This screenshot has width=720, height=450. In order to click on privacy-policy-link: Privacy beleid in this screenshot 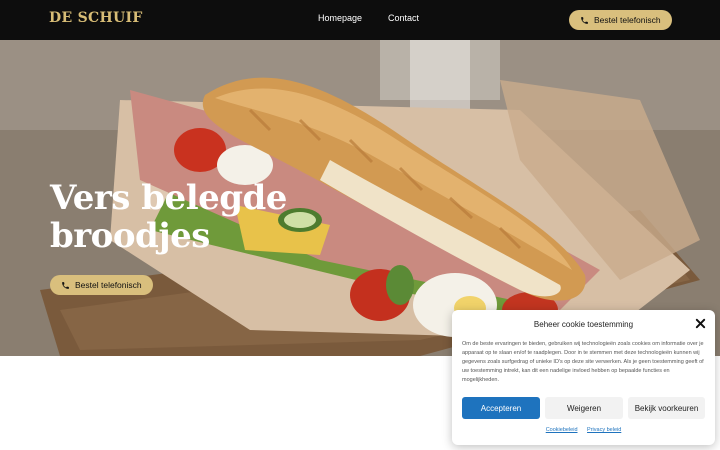, I will do `click(604, 430)`.